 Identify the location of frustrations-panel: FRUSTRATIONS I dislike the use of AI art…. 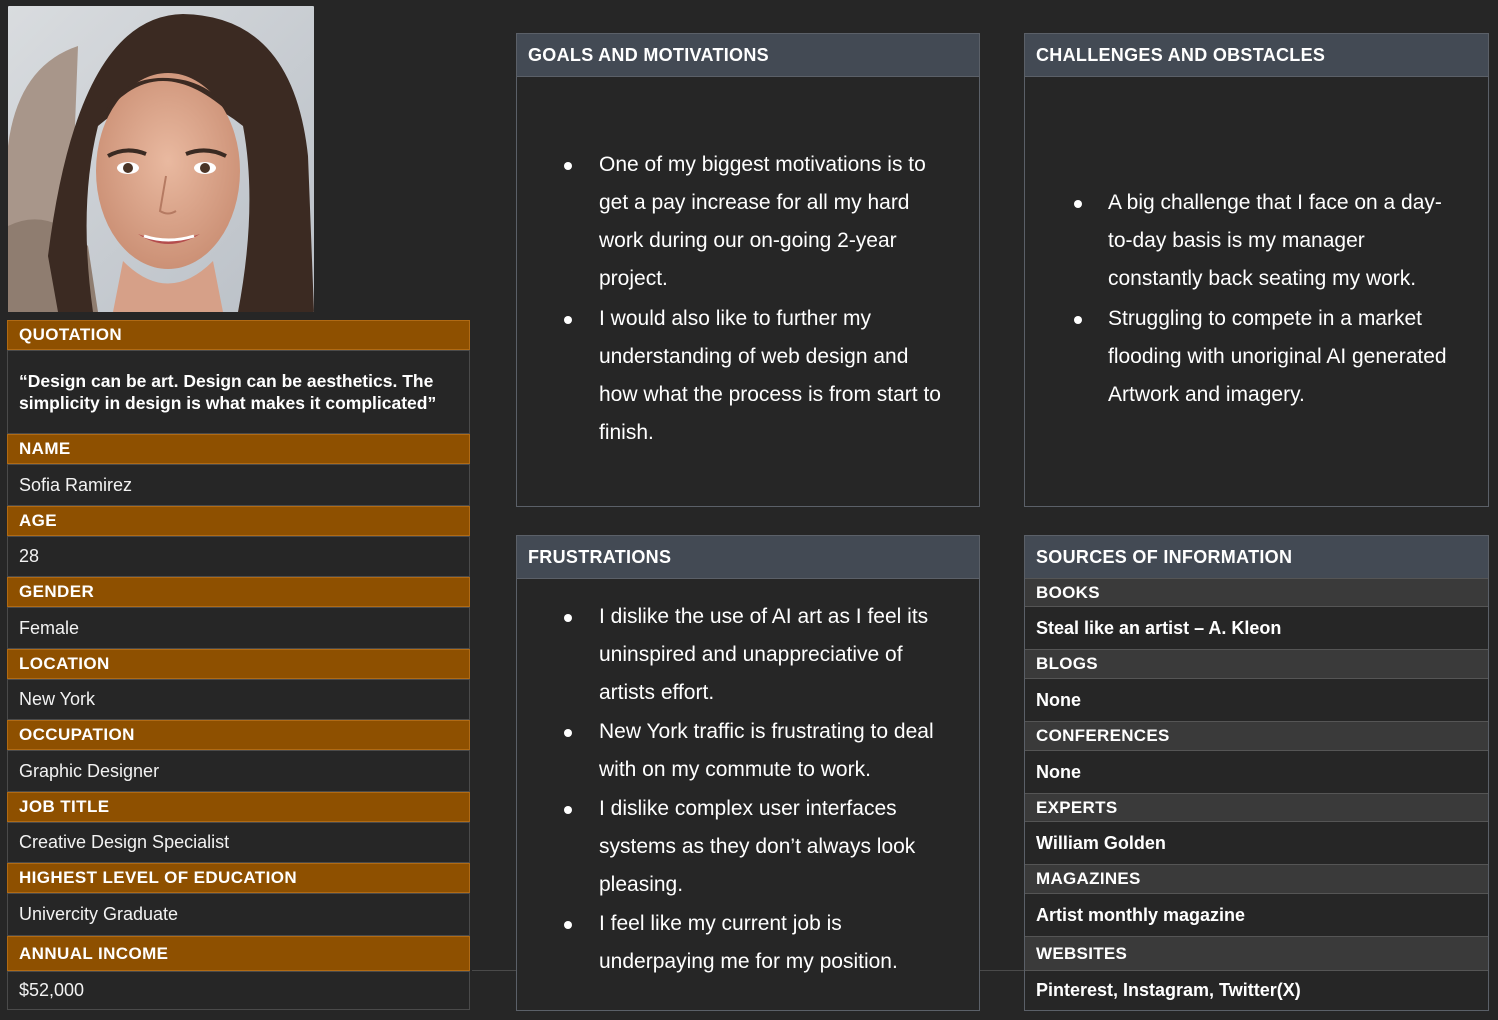
(748, 773).